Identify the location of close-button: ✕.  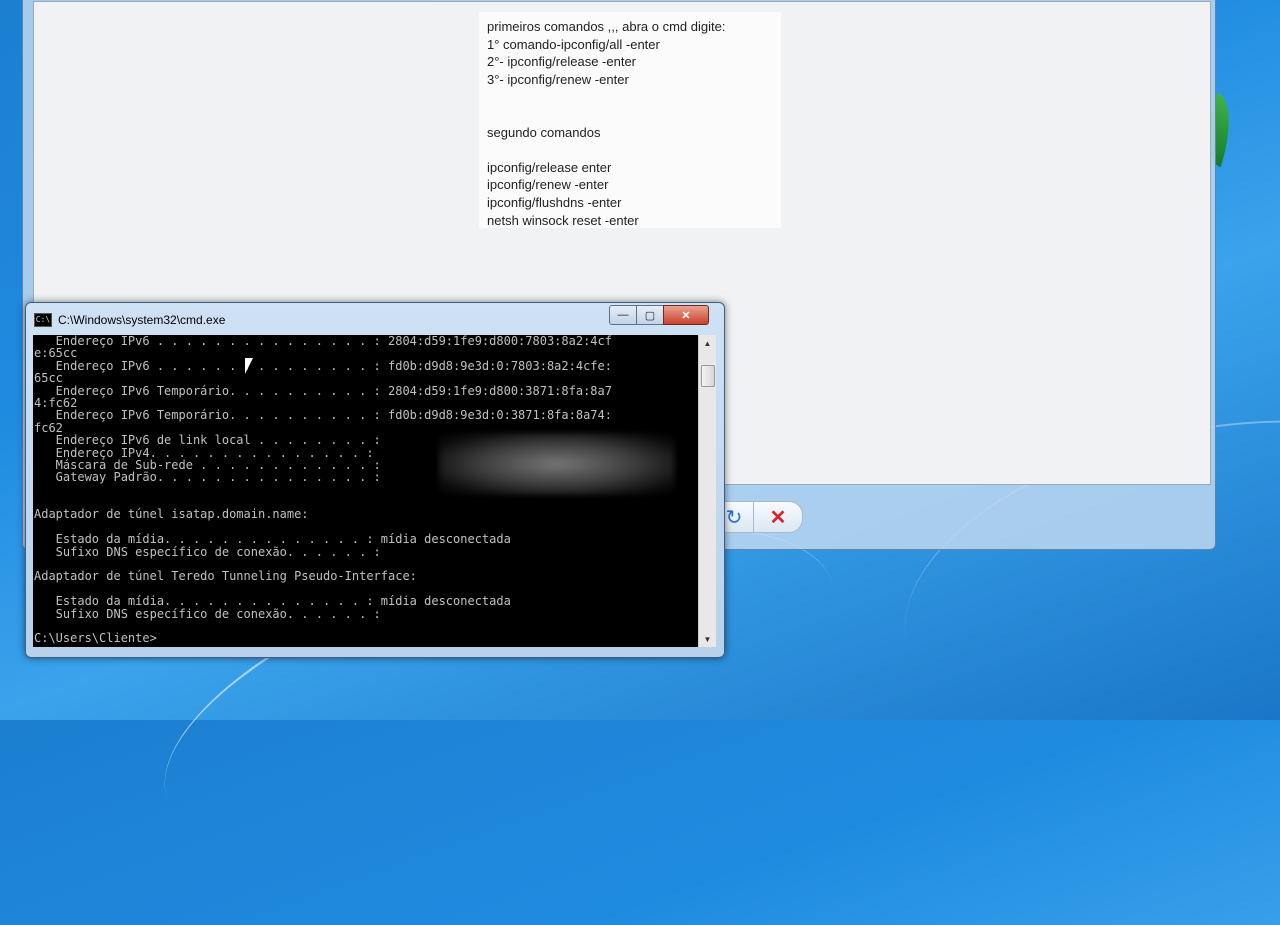
(686, 315).